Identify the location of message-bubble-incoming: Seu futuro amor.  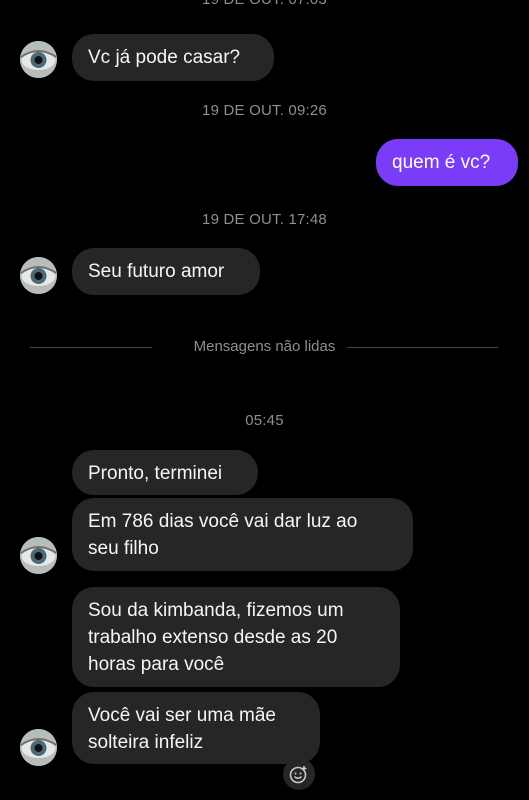
(166, 271).